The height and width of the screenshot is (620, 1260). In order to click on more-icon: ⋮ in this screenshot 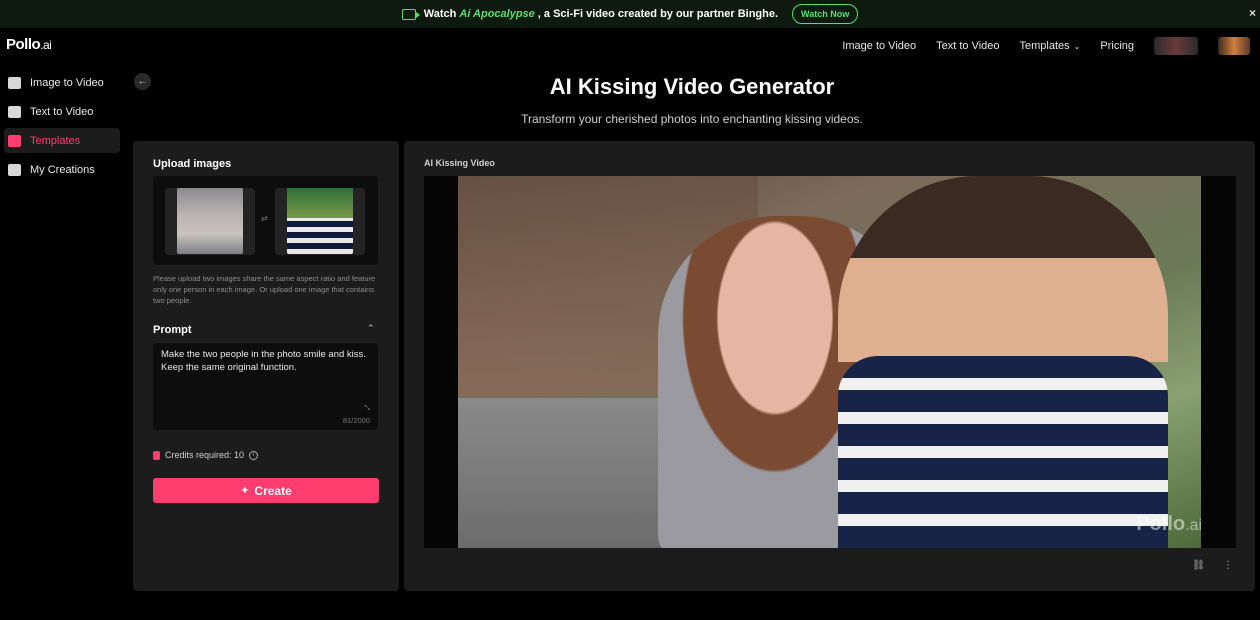, I will do `click(1228, 565)`.